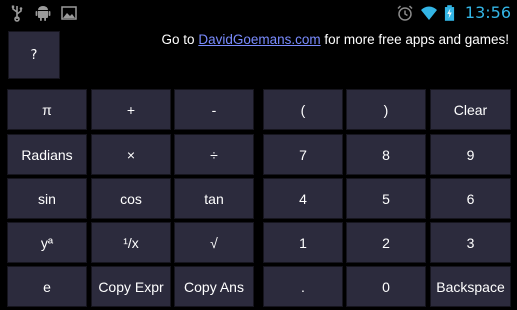 The height and width of the screenshot is (310, 517). Describe the element at coordinates (47, 242) in the screenshot. I see `key-power: yª` at that location.